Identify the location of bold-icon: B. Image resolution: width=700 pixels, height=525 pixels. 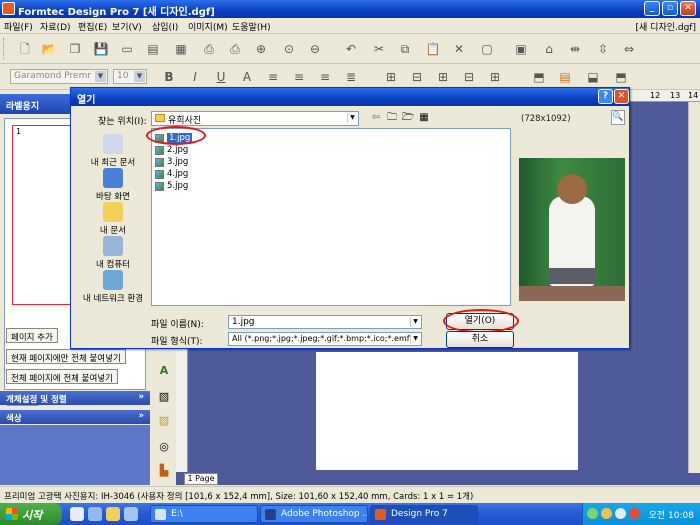
(169, 77).